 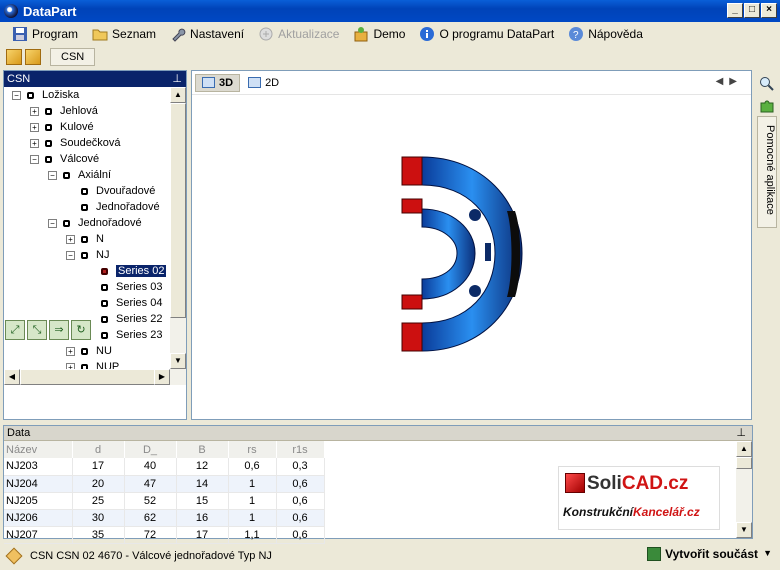 I want to click on search-icon, so click(x=767, y=84).